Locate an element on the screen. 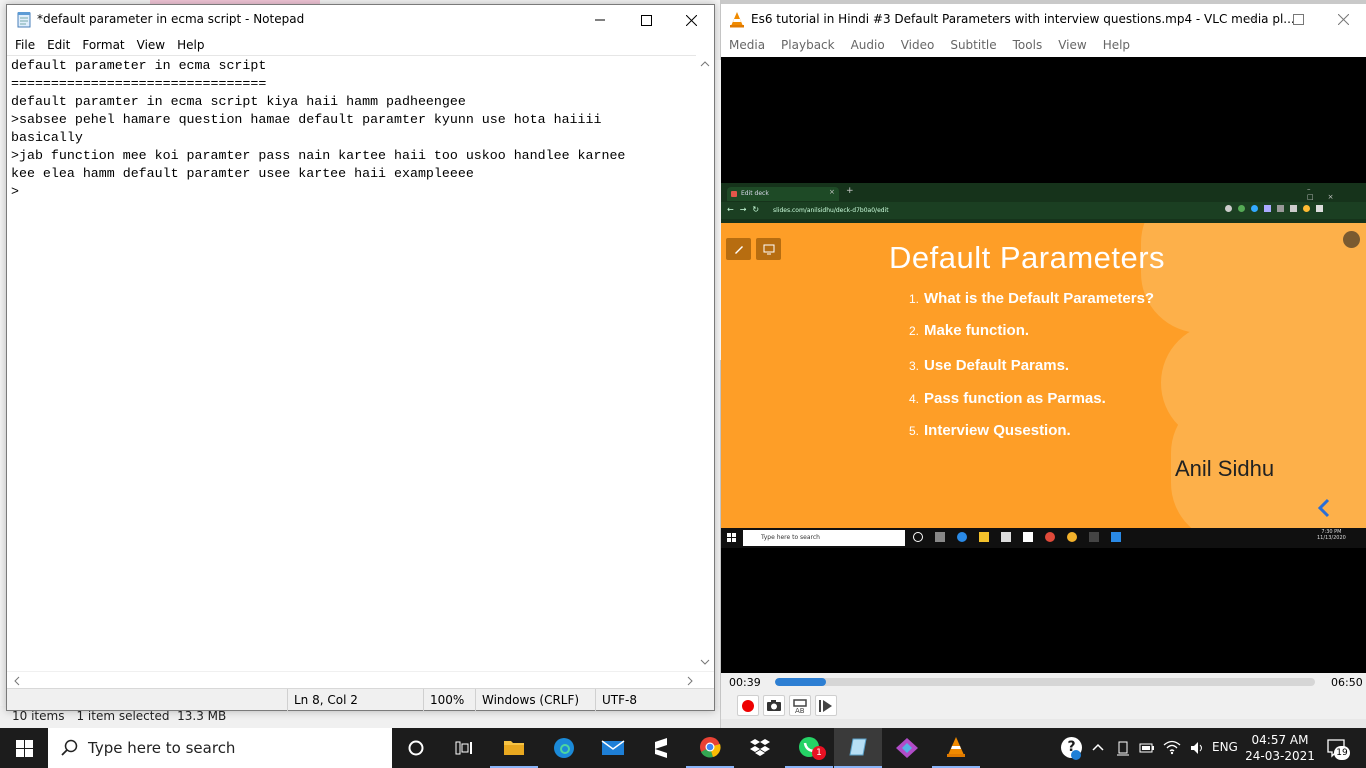 This screenshot has width=1366, height=768. frame-step-icon is located at coordinates (825, 705).